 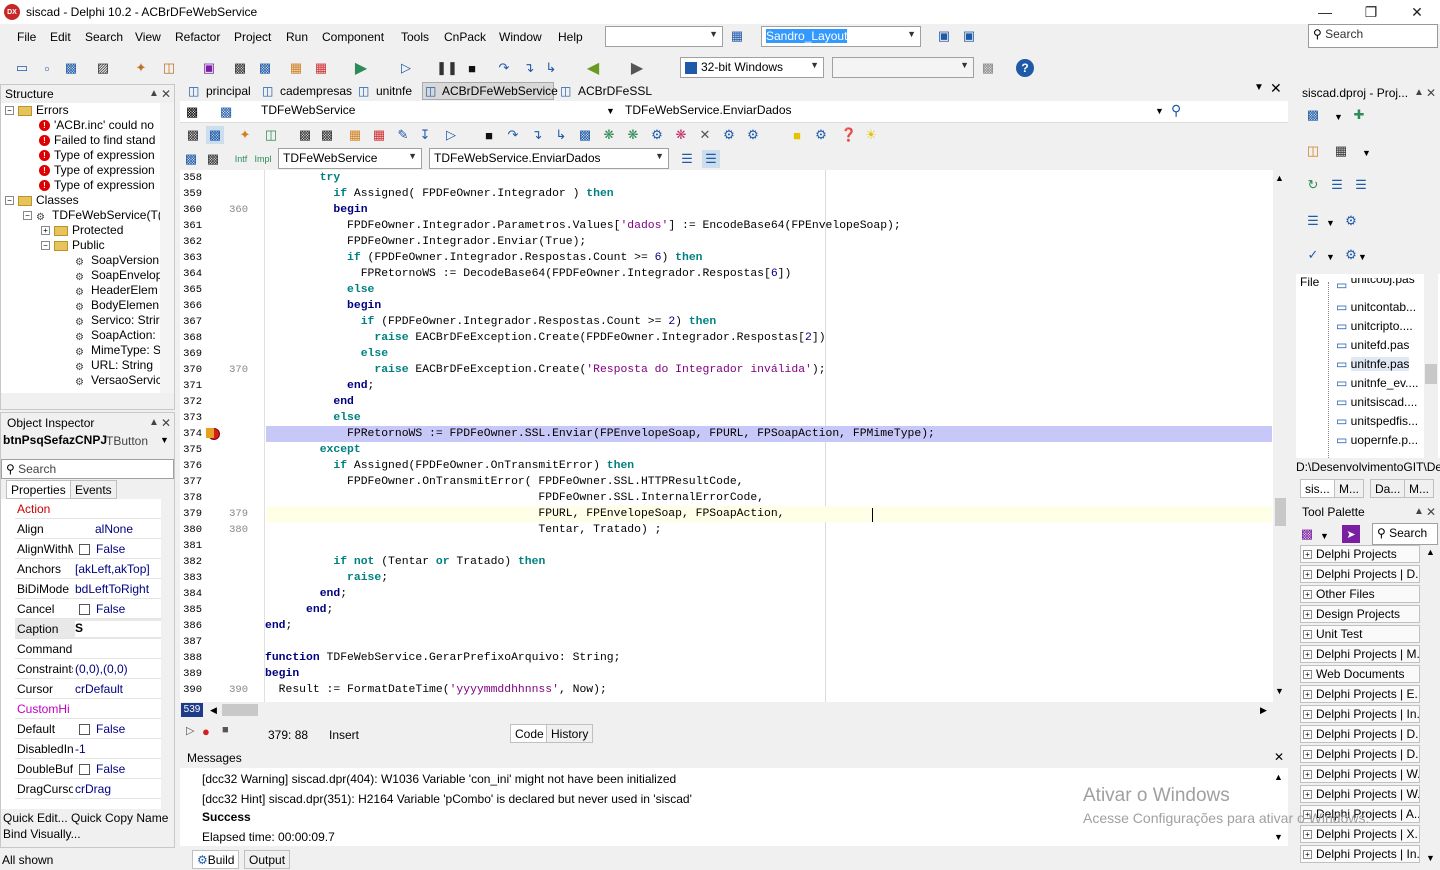 What do you see at coordinates (752, 67) in the screenshot?
I see `platform-combo: 32-bit Windows ▼` at bounding box center [752, 67].